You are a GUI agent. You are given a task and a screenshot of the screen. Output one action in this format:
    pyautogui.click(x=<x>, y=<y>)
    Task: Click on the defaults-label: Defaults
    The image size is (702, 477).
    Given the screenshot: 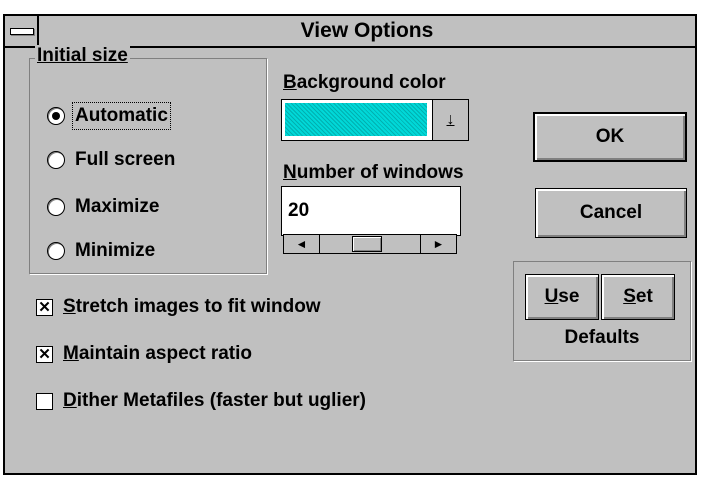 What is the action you would take?
    pyautogui.click(x=602, y=337)
    